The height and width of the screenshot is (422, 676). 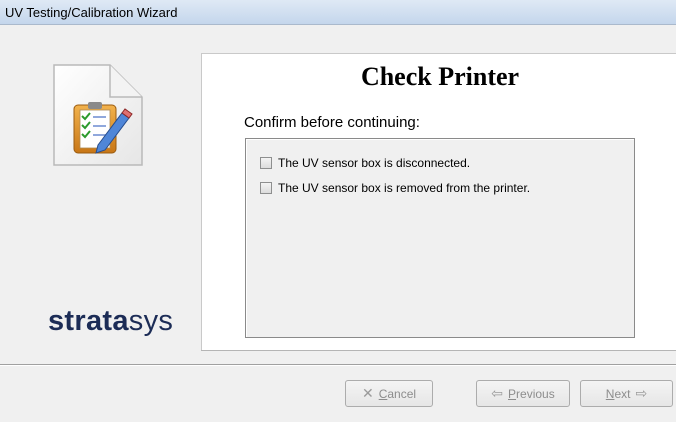 I want to click on checkbox-label: The UV sensor box is disconnected., so click(x=374, y=163).